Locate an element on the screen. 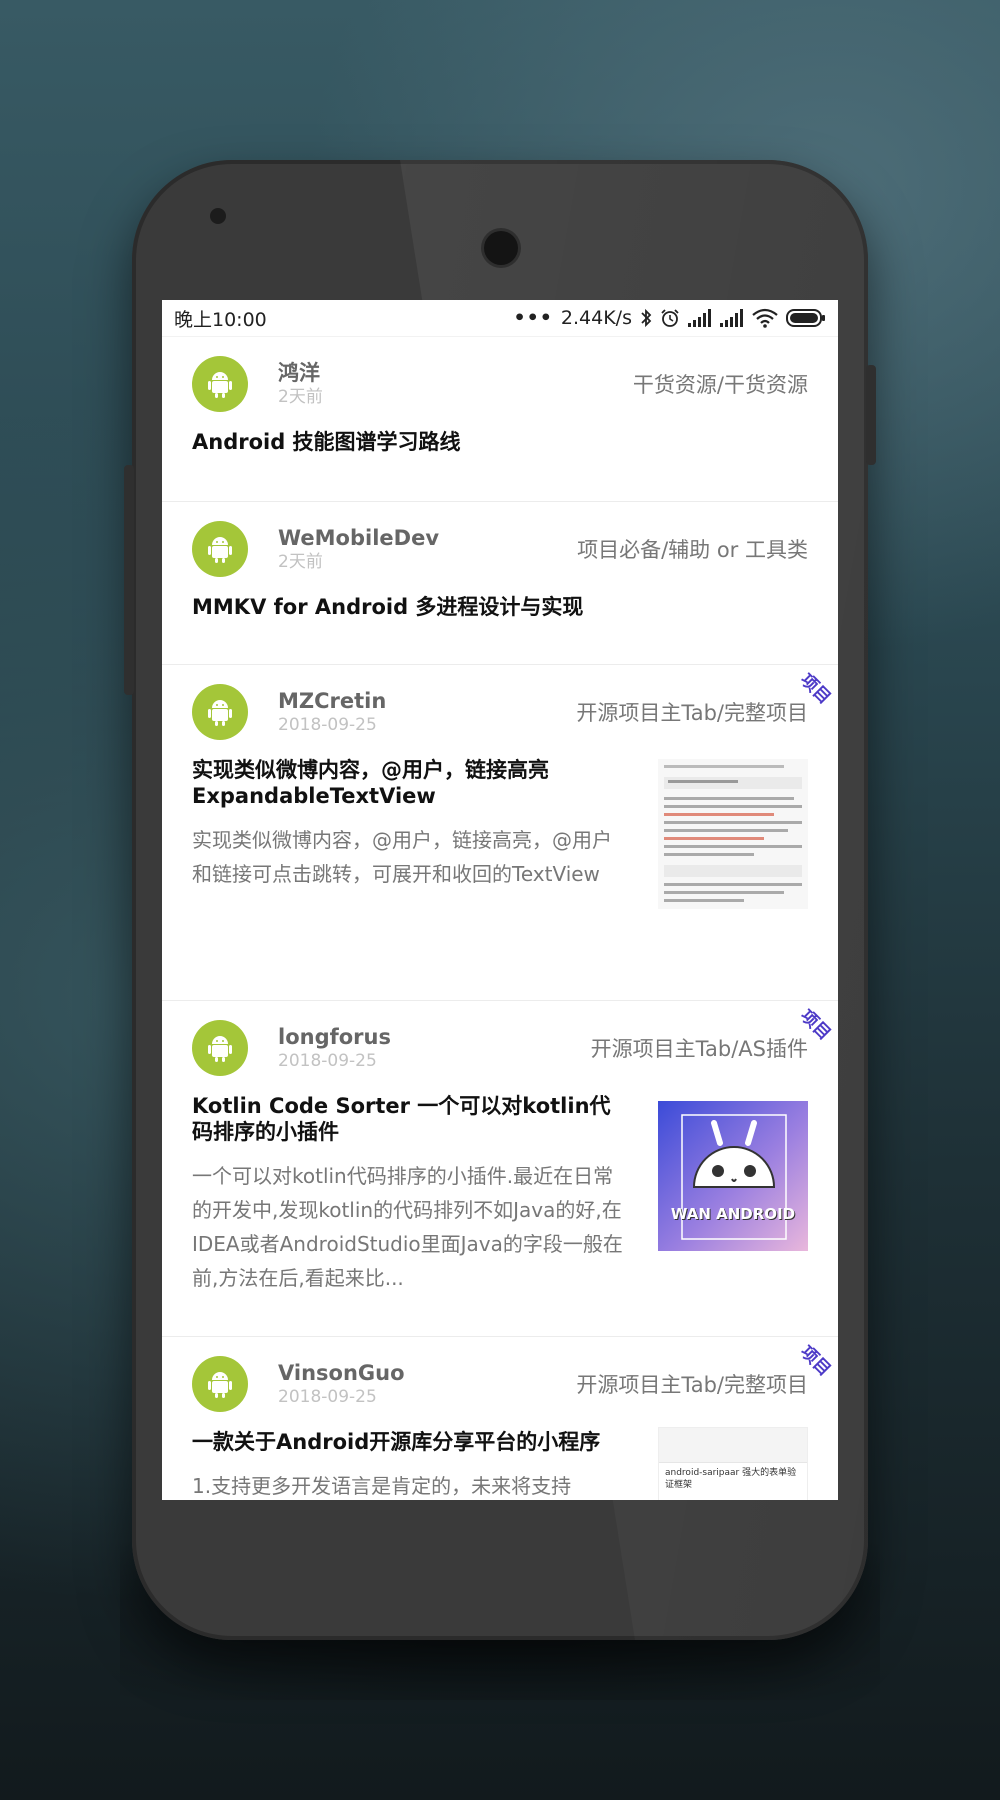 This screenshot has height=1800, width=1000. article-card: 鸿洋 2天前 干货资源/干货资源 Android 技能图谱学习路线 is located at coordinates (500, 419).